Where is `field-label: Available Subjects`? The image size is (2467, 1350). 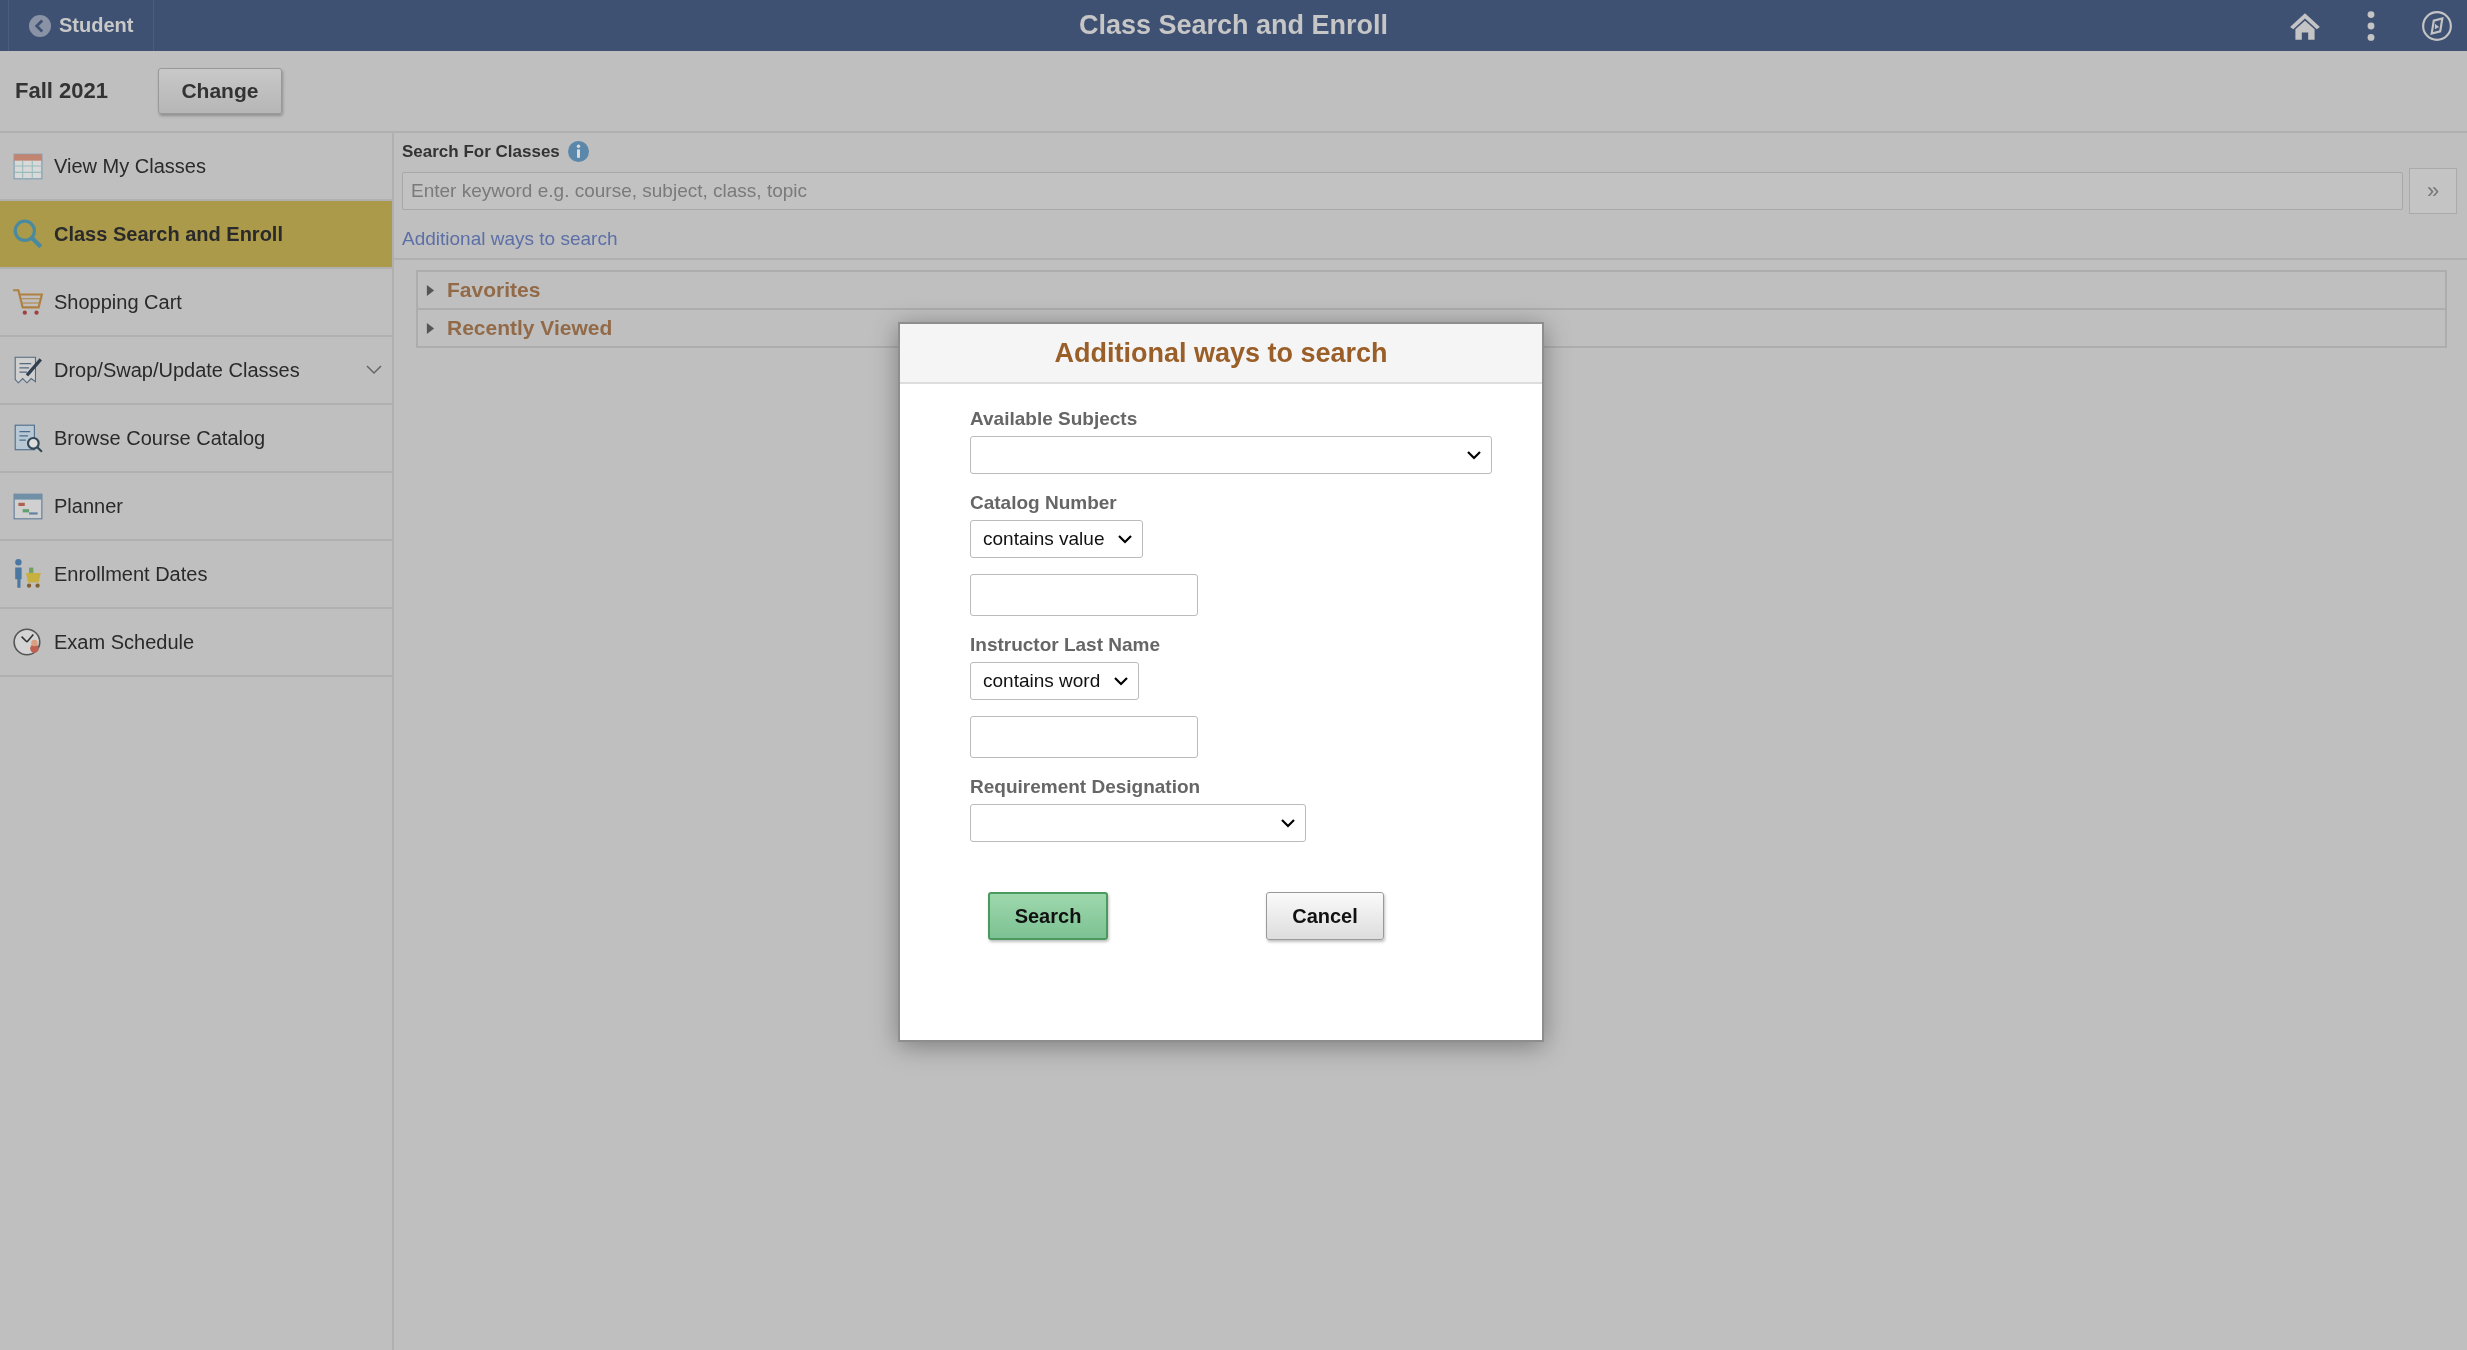
field-label: Available Subjects is located at coordinates (1054, 419).